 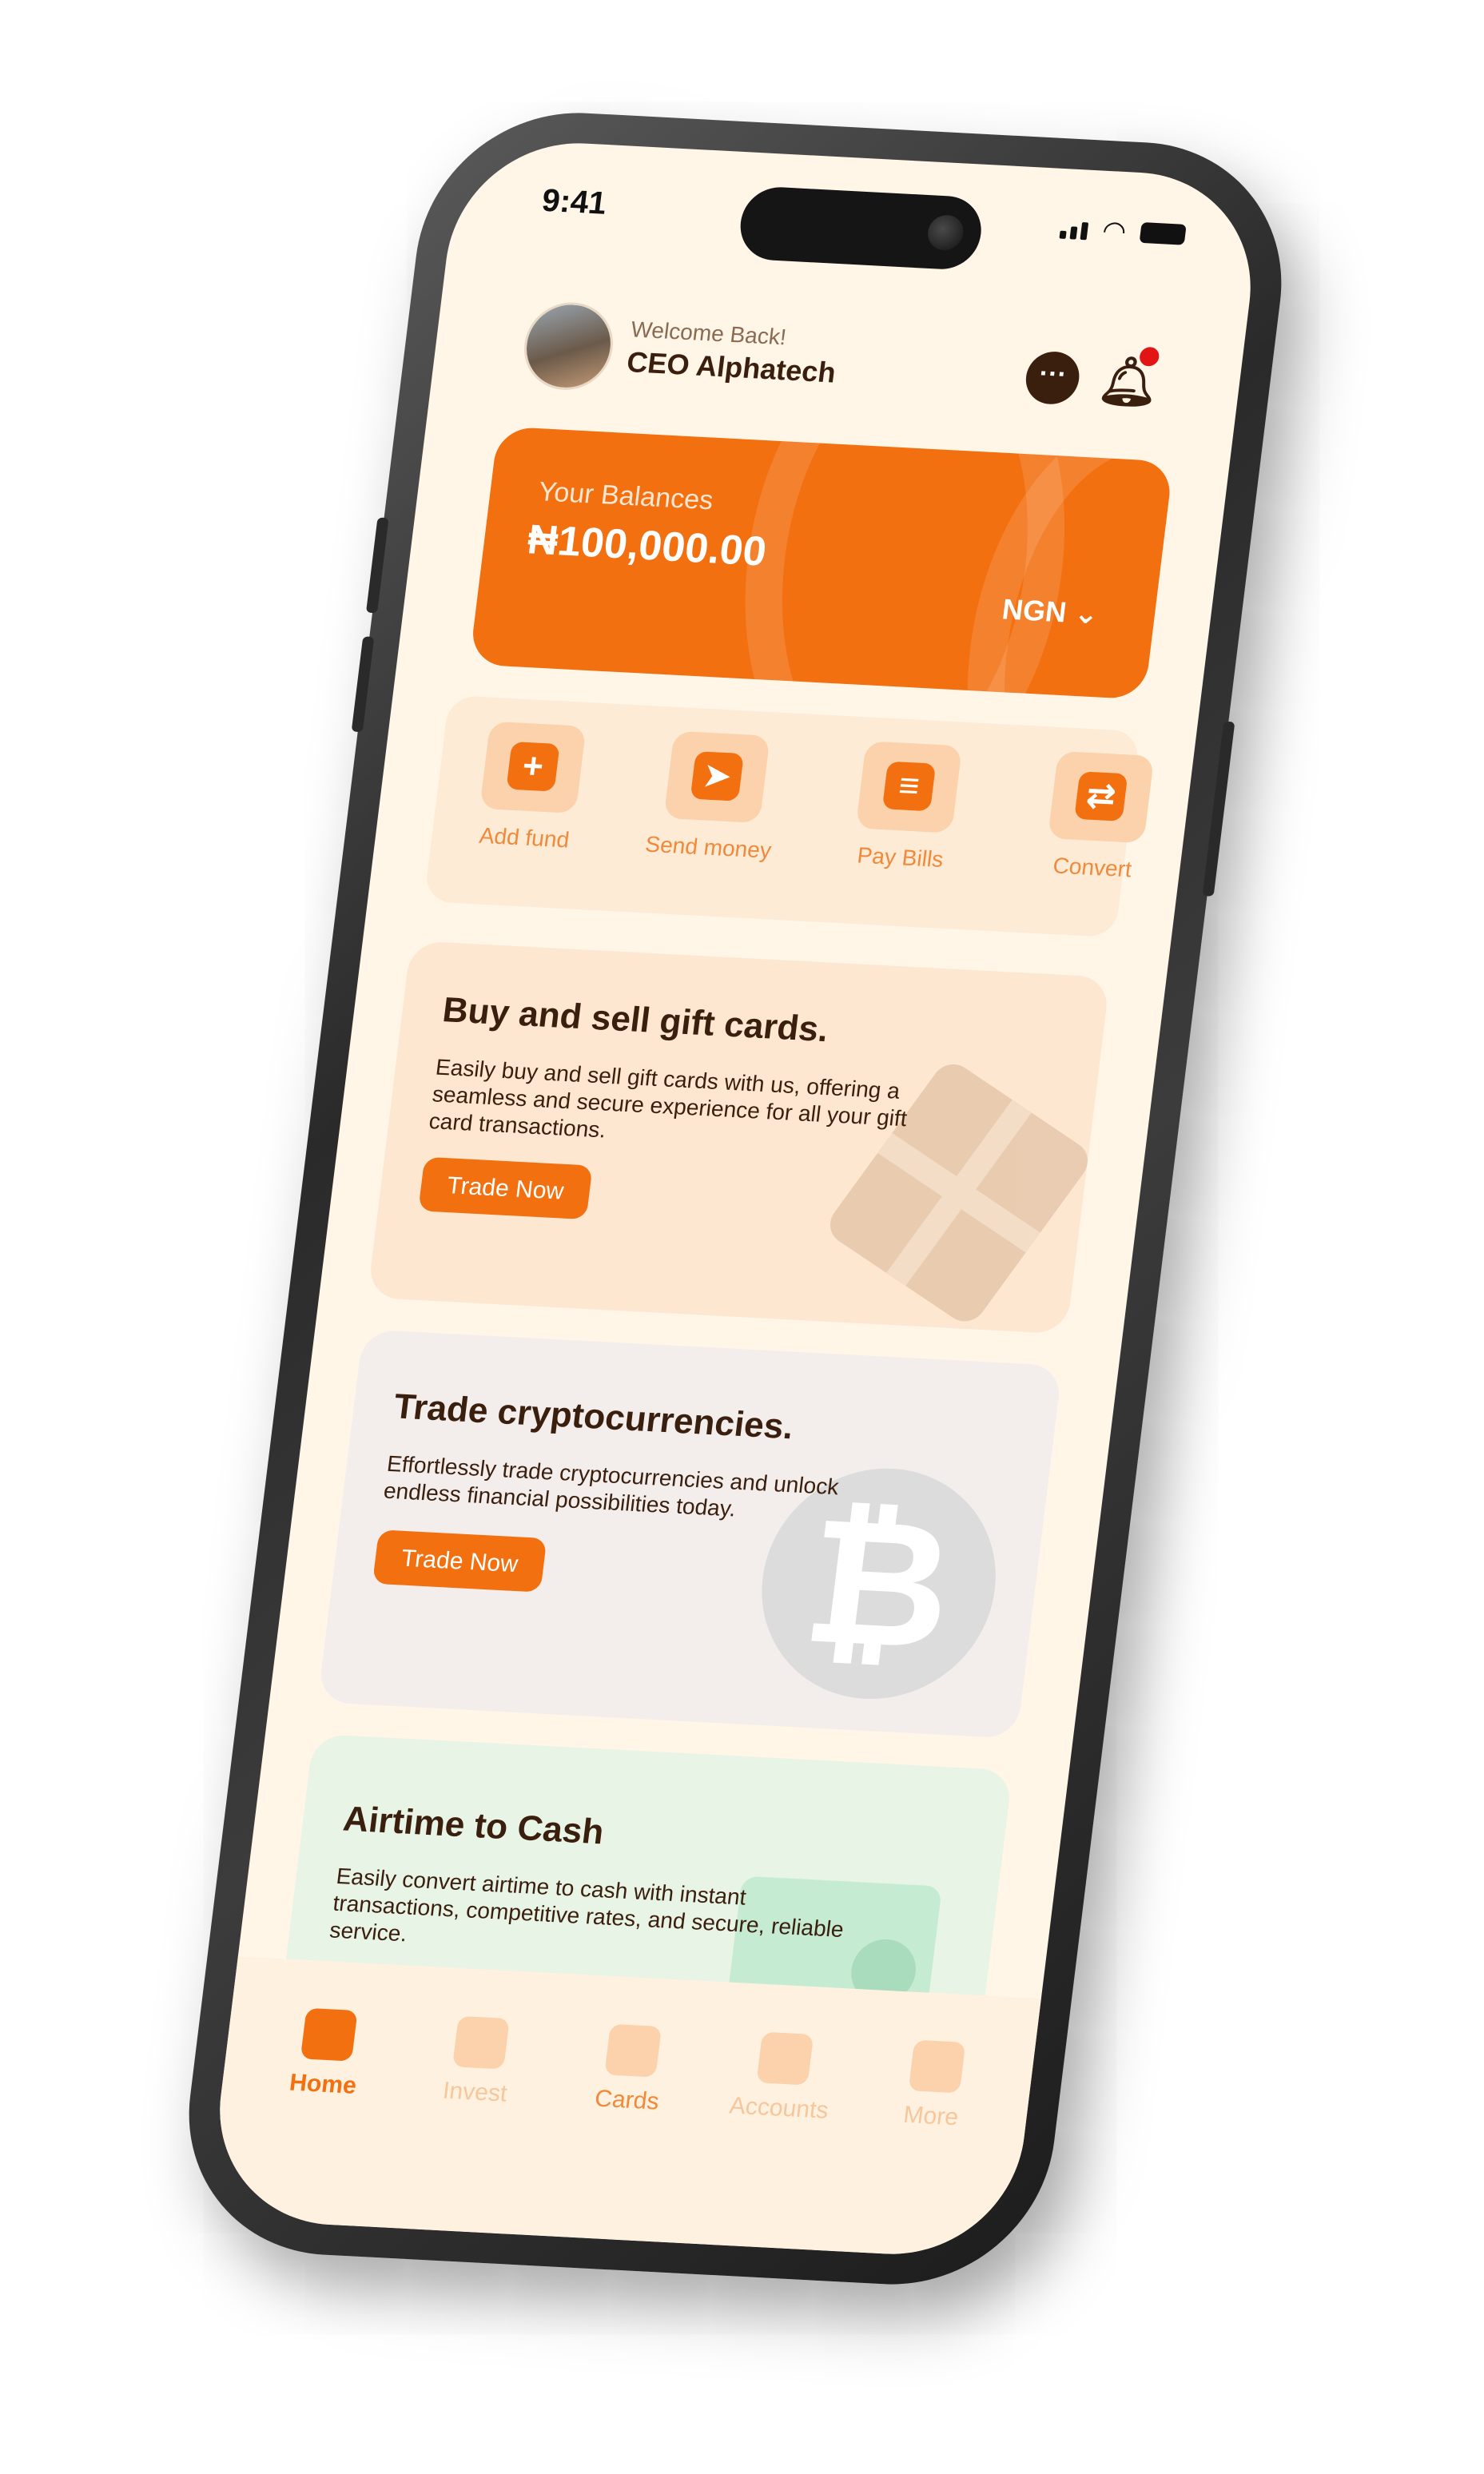 I want to click on receipt-icon: ≡, so click(x=909, y=786).